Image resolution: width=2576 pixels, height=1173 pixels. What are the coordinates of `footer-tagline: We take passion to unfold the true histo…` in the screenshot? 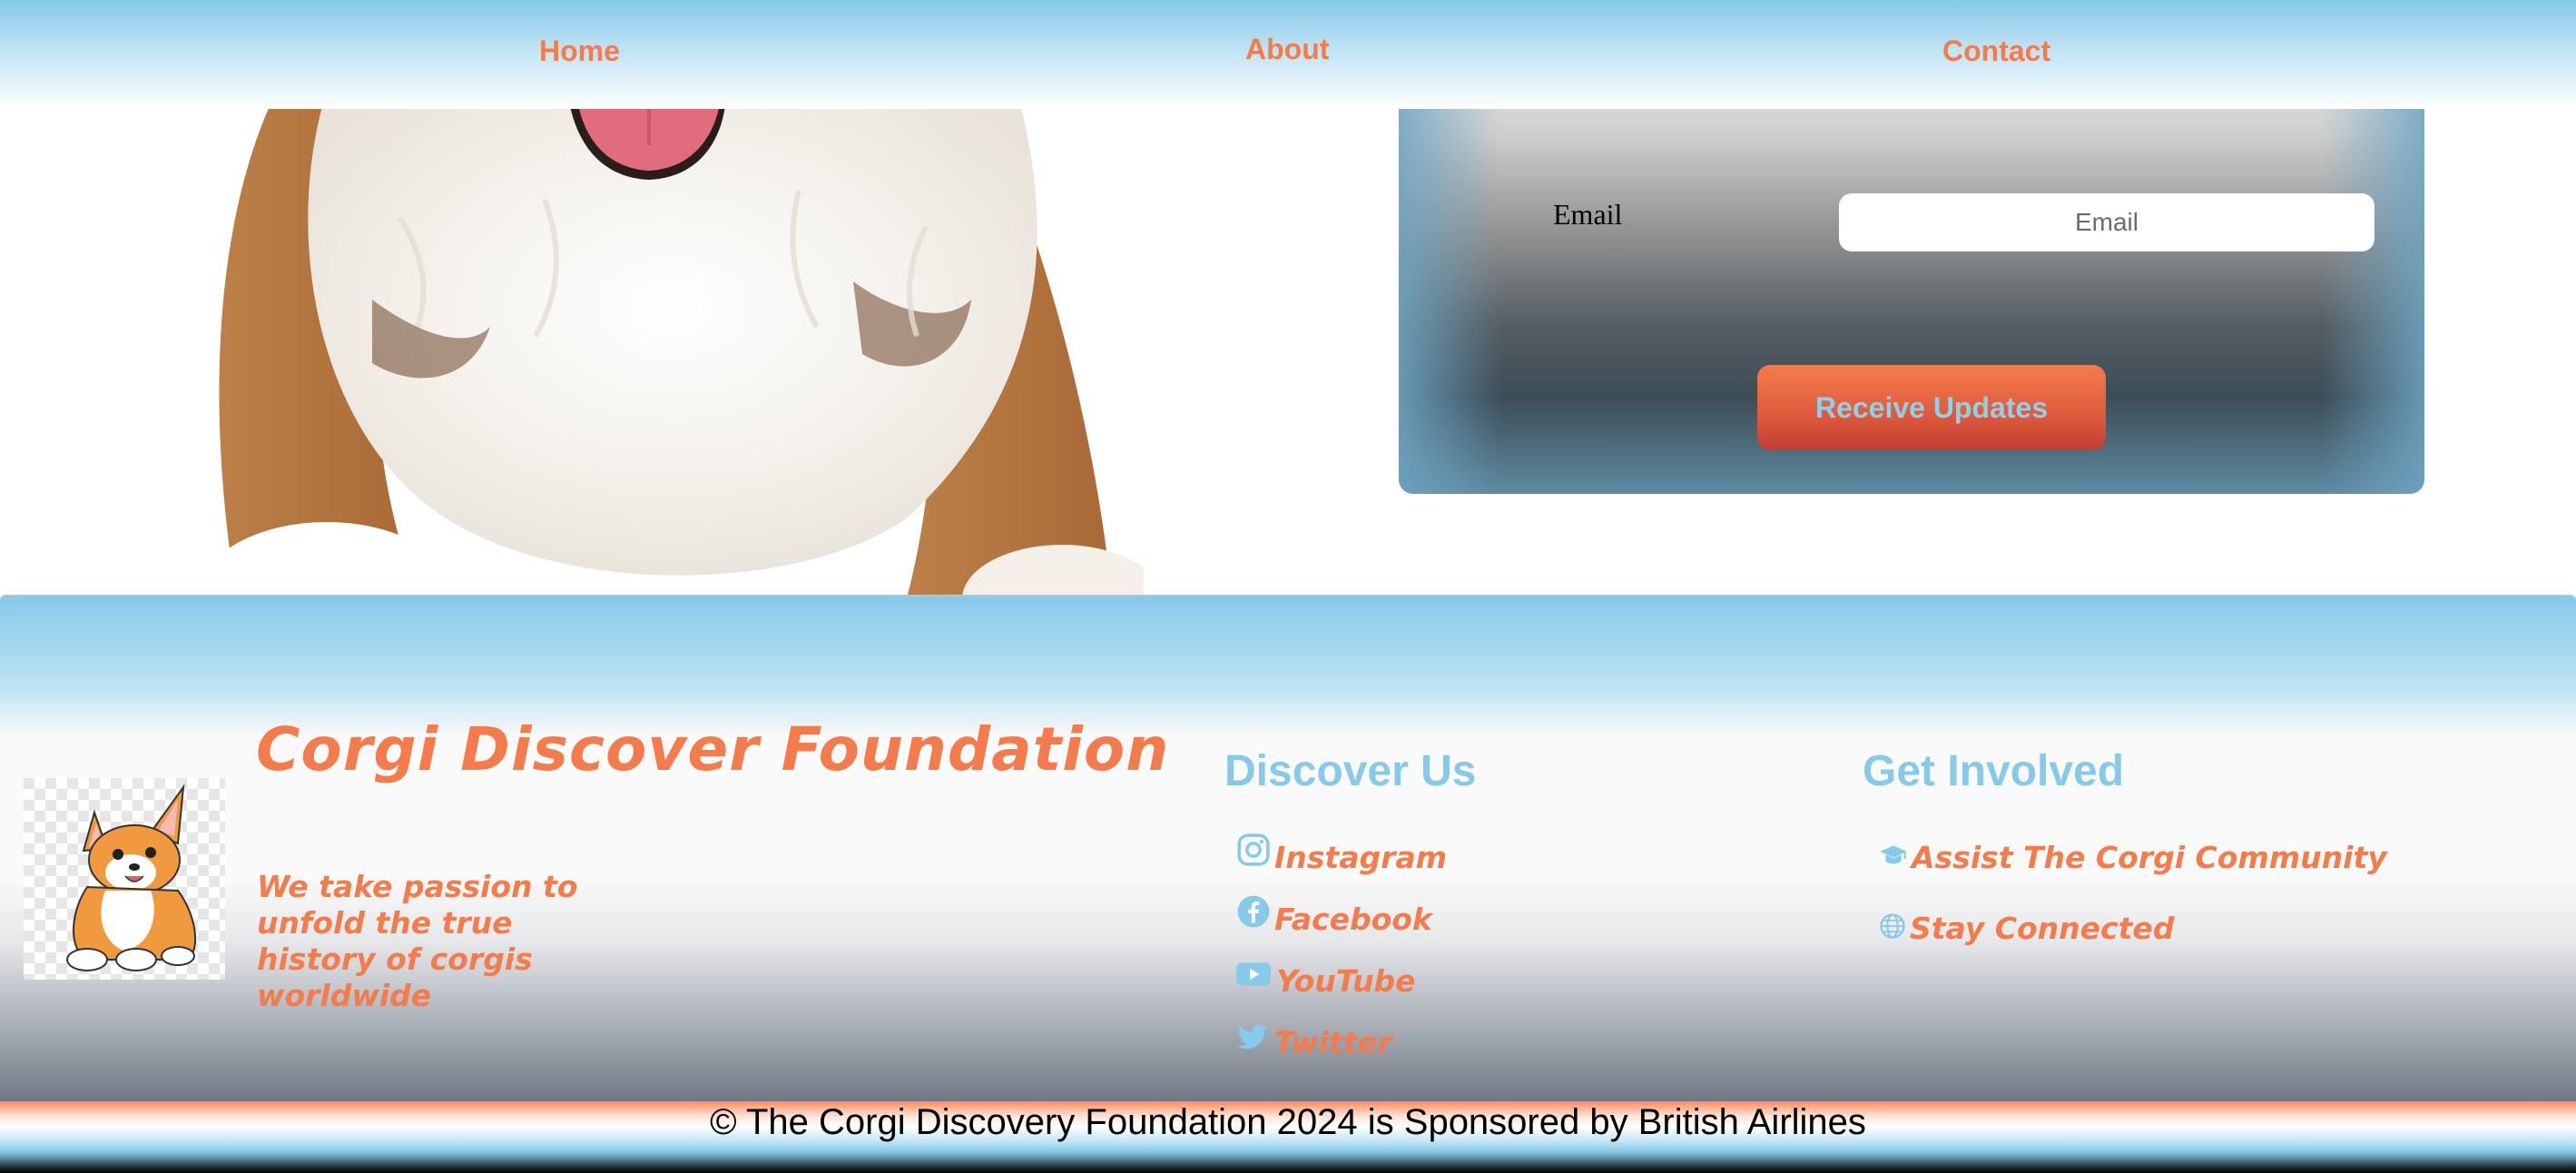 It's located at (417, 941).